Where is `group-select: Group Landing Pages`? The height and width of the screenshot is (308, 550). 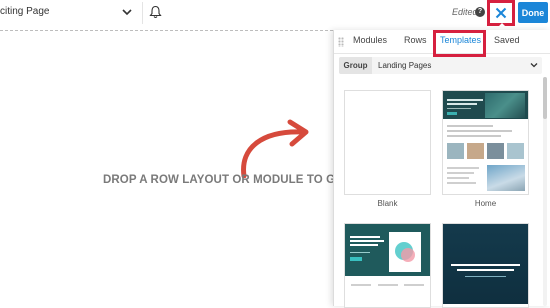
group-select: Group Landing Pages is located at coordinates (440, 65).